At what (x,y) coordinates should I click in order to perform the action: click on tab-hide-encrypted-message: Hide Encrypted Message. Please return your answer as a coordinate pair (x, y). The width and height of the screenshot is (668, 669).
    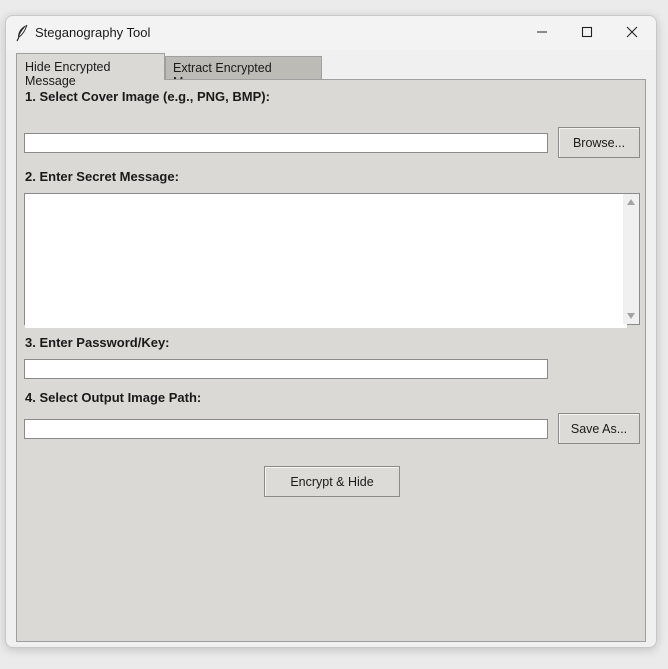
    Looking at the image, I should click on (90, 70).